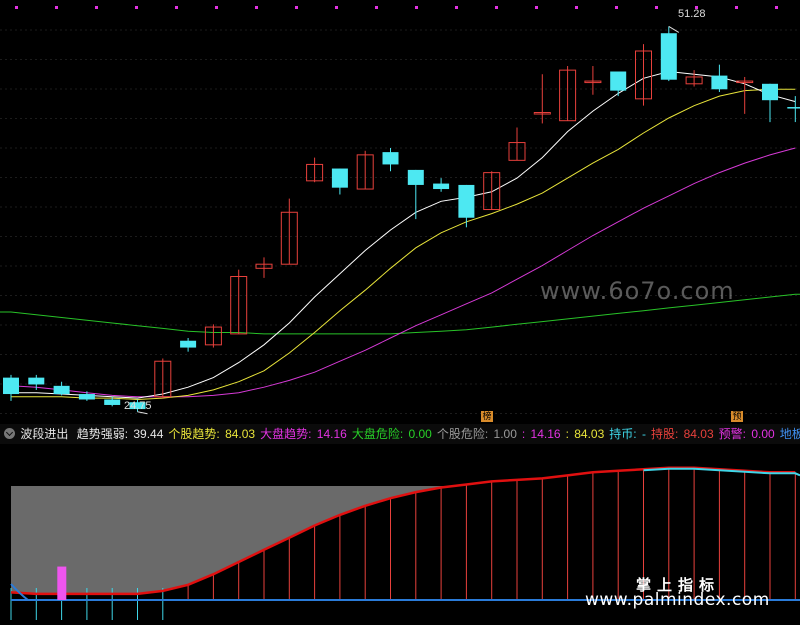  What do you see at coordinates (674, 29) in the screenshot?
I see `high-pointer` at bounding box center [674, 29].